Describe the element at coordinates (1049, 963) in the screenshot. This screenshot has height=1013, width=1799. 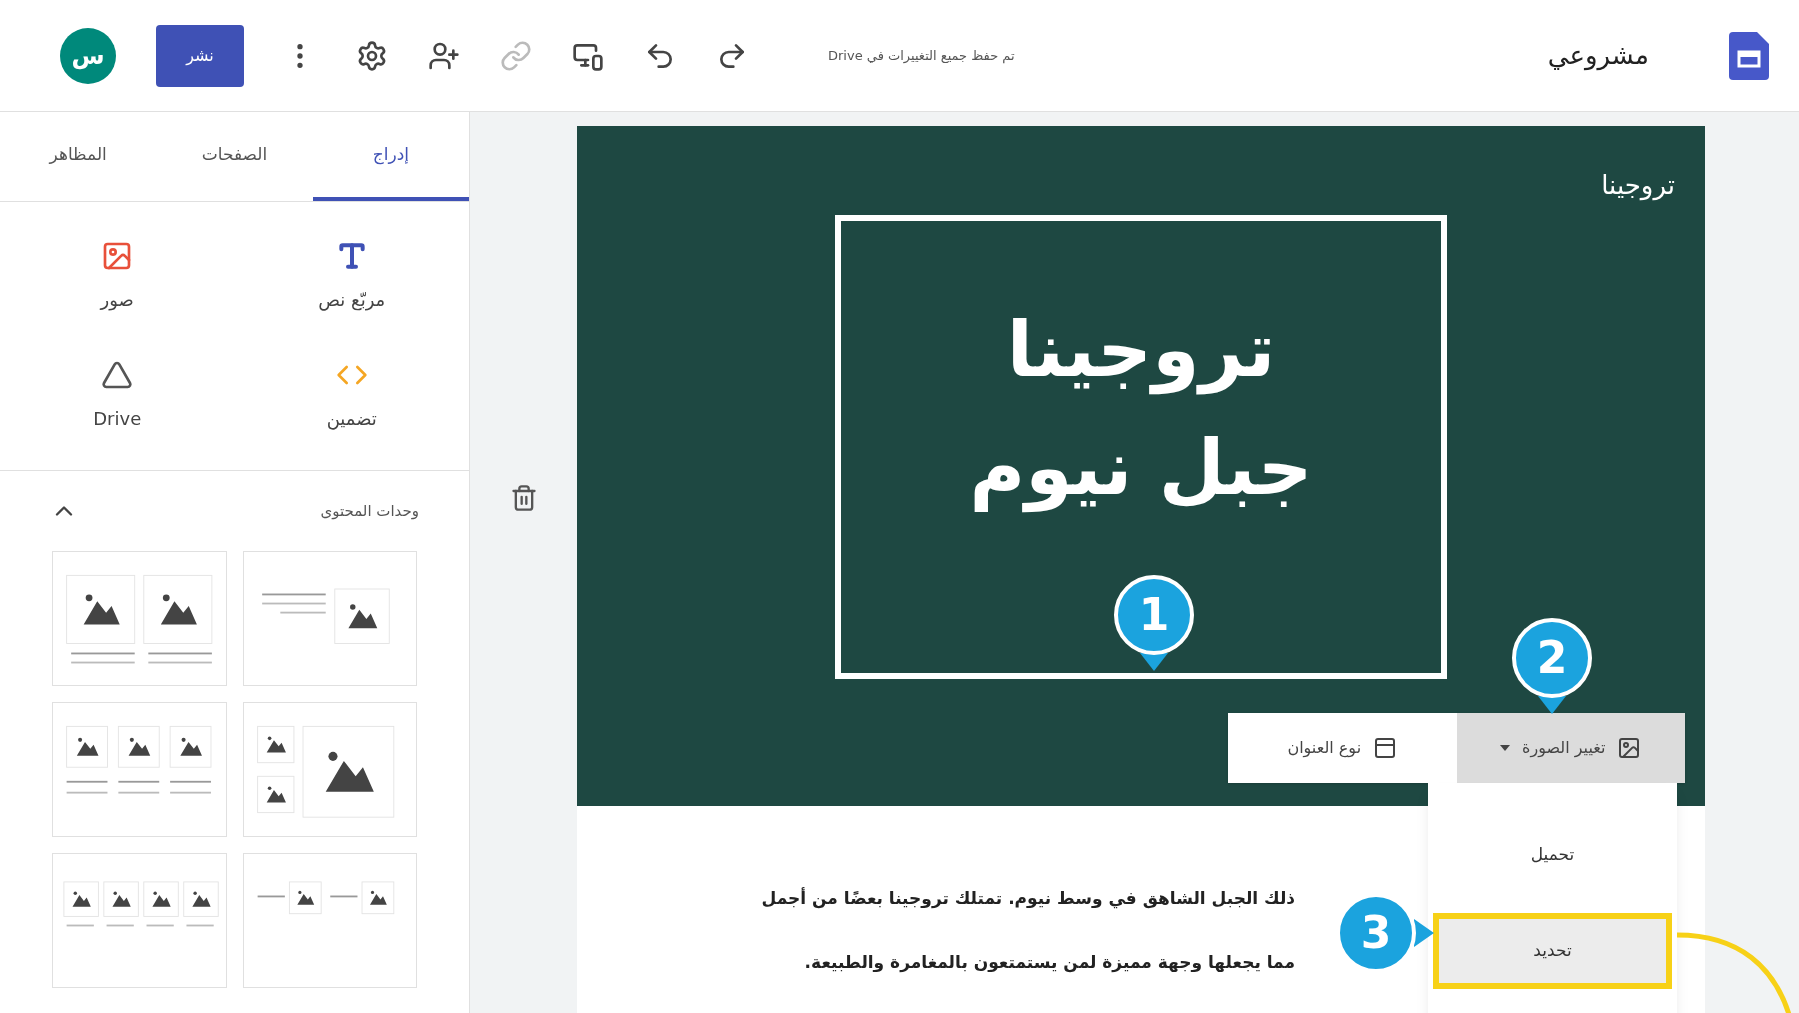
I see `body-text: مما يجعلها وجهة مميزة لمن يستمتعون بالمغامرة والطبيعة.` at that location.